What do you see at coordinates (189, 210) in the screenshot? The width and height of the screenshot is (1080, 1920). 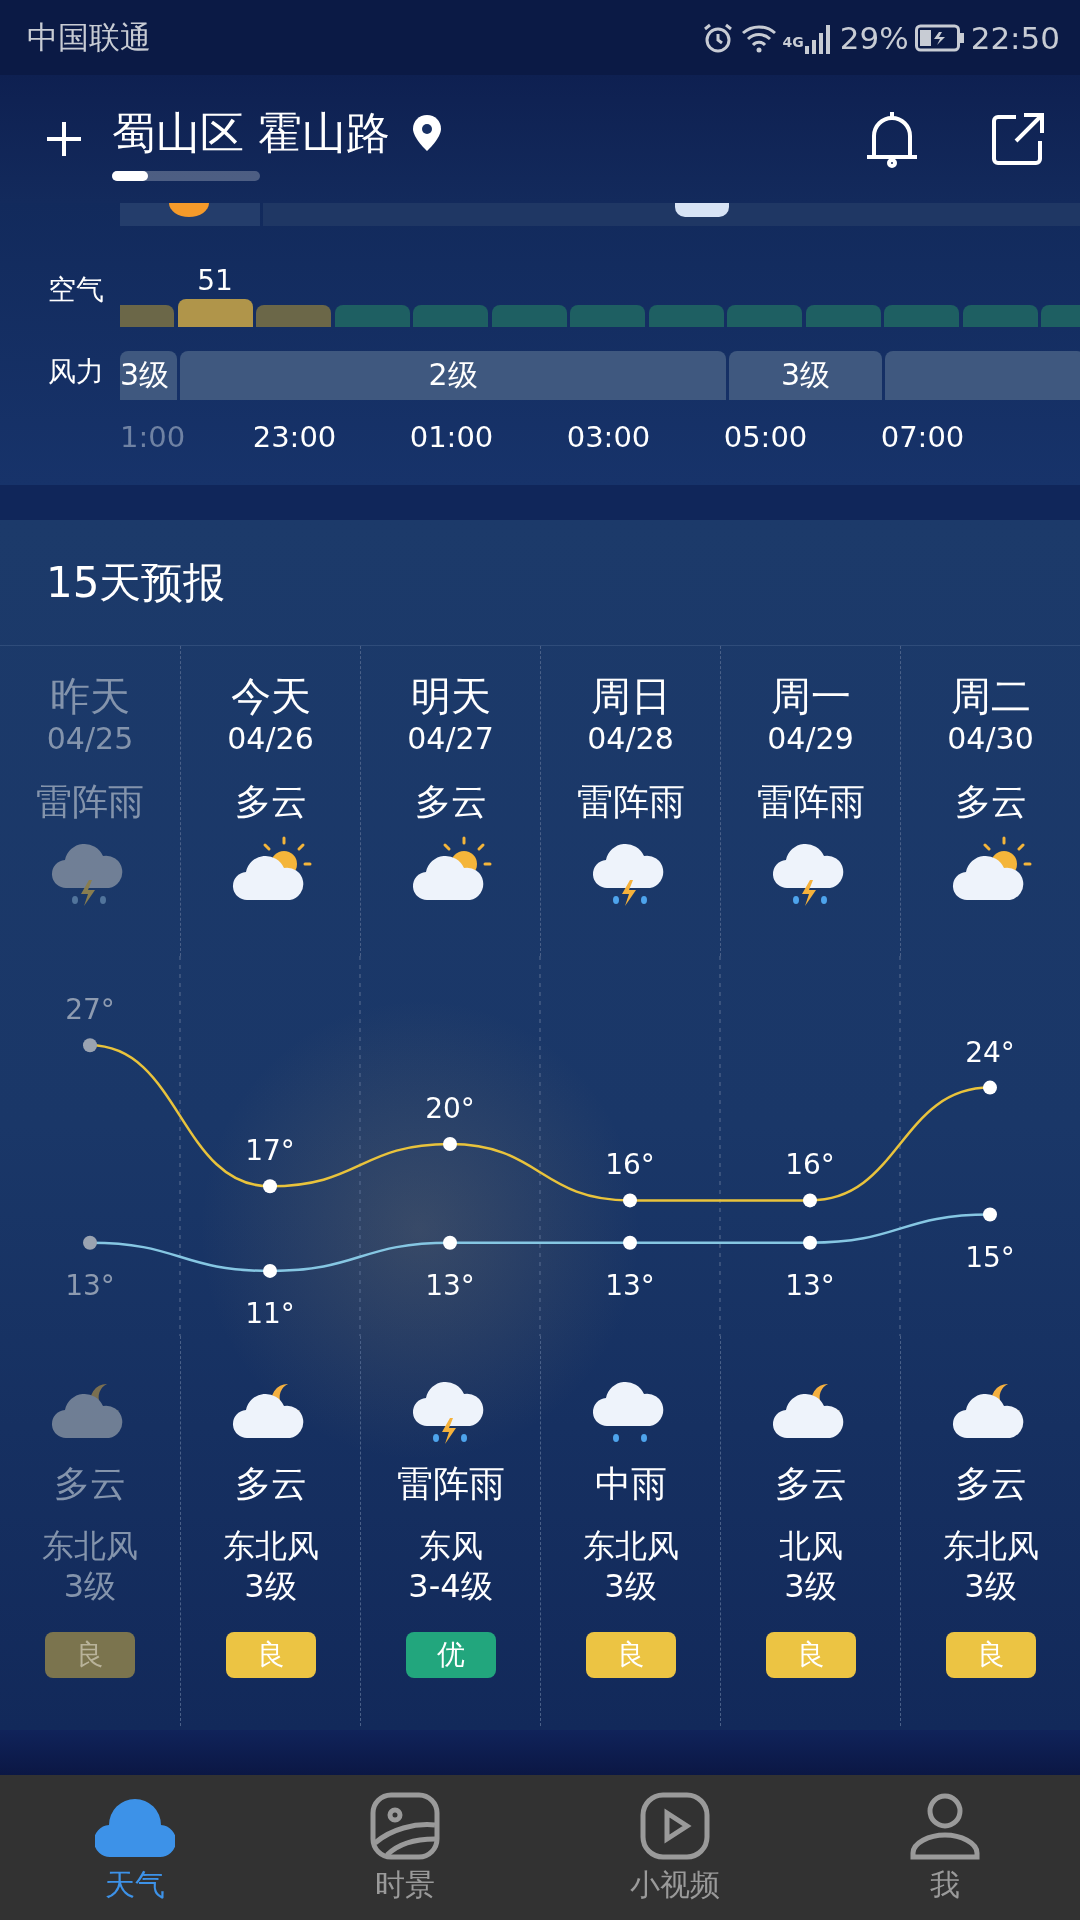 I see `sun-icon` at bounding box center [189, 210].